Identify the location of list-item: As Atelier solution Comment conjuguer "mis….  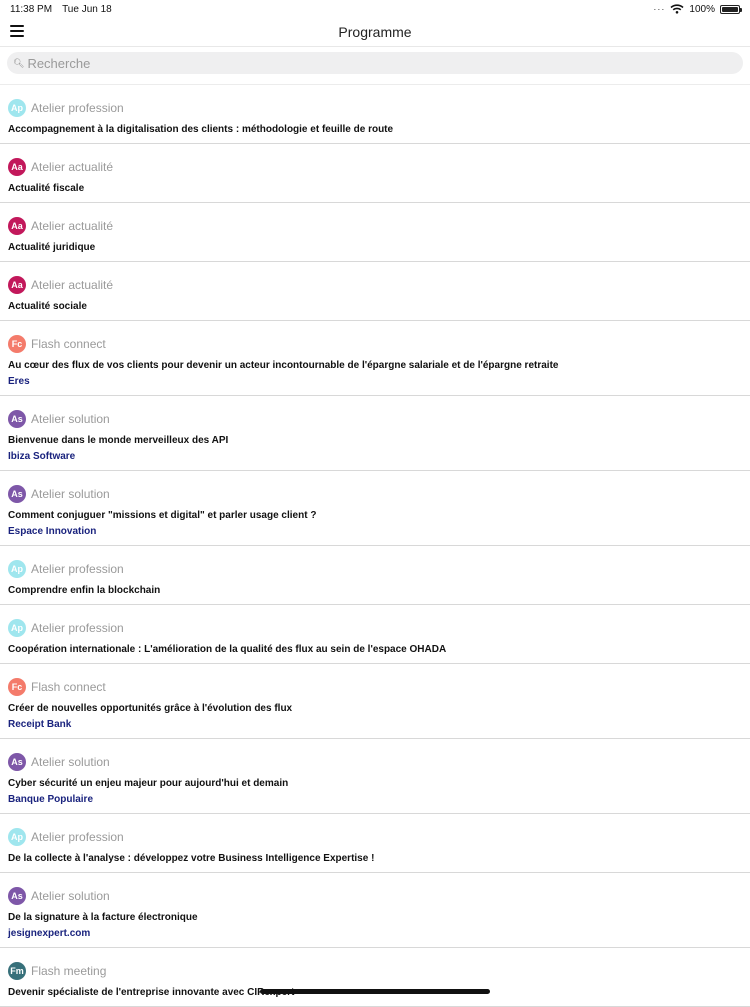
(375, 508).